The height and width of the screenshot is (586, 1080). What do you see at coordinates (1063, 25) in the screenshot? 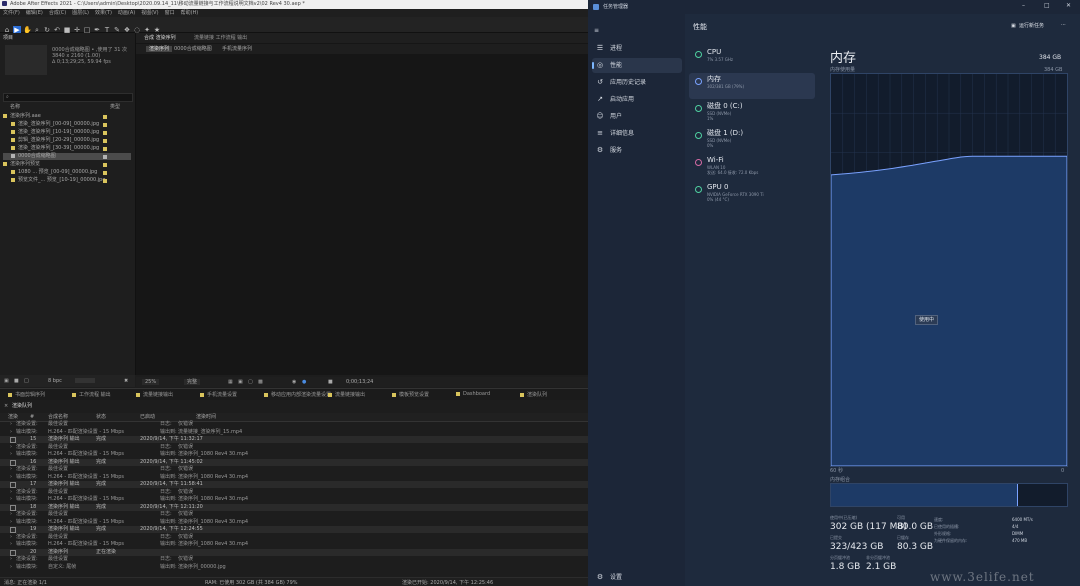
I see `more-options-icon: ⋯` at bounding box center [1063, 25].